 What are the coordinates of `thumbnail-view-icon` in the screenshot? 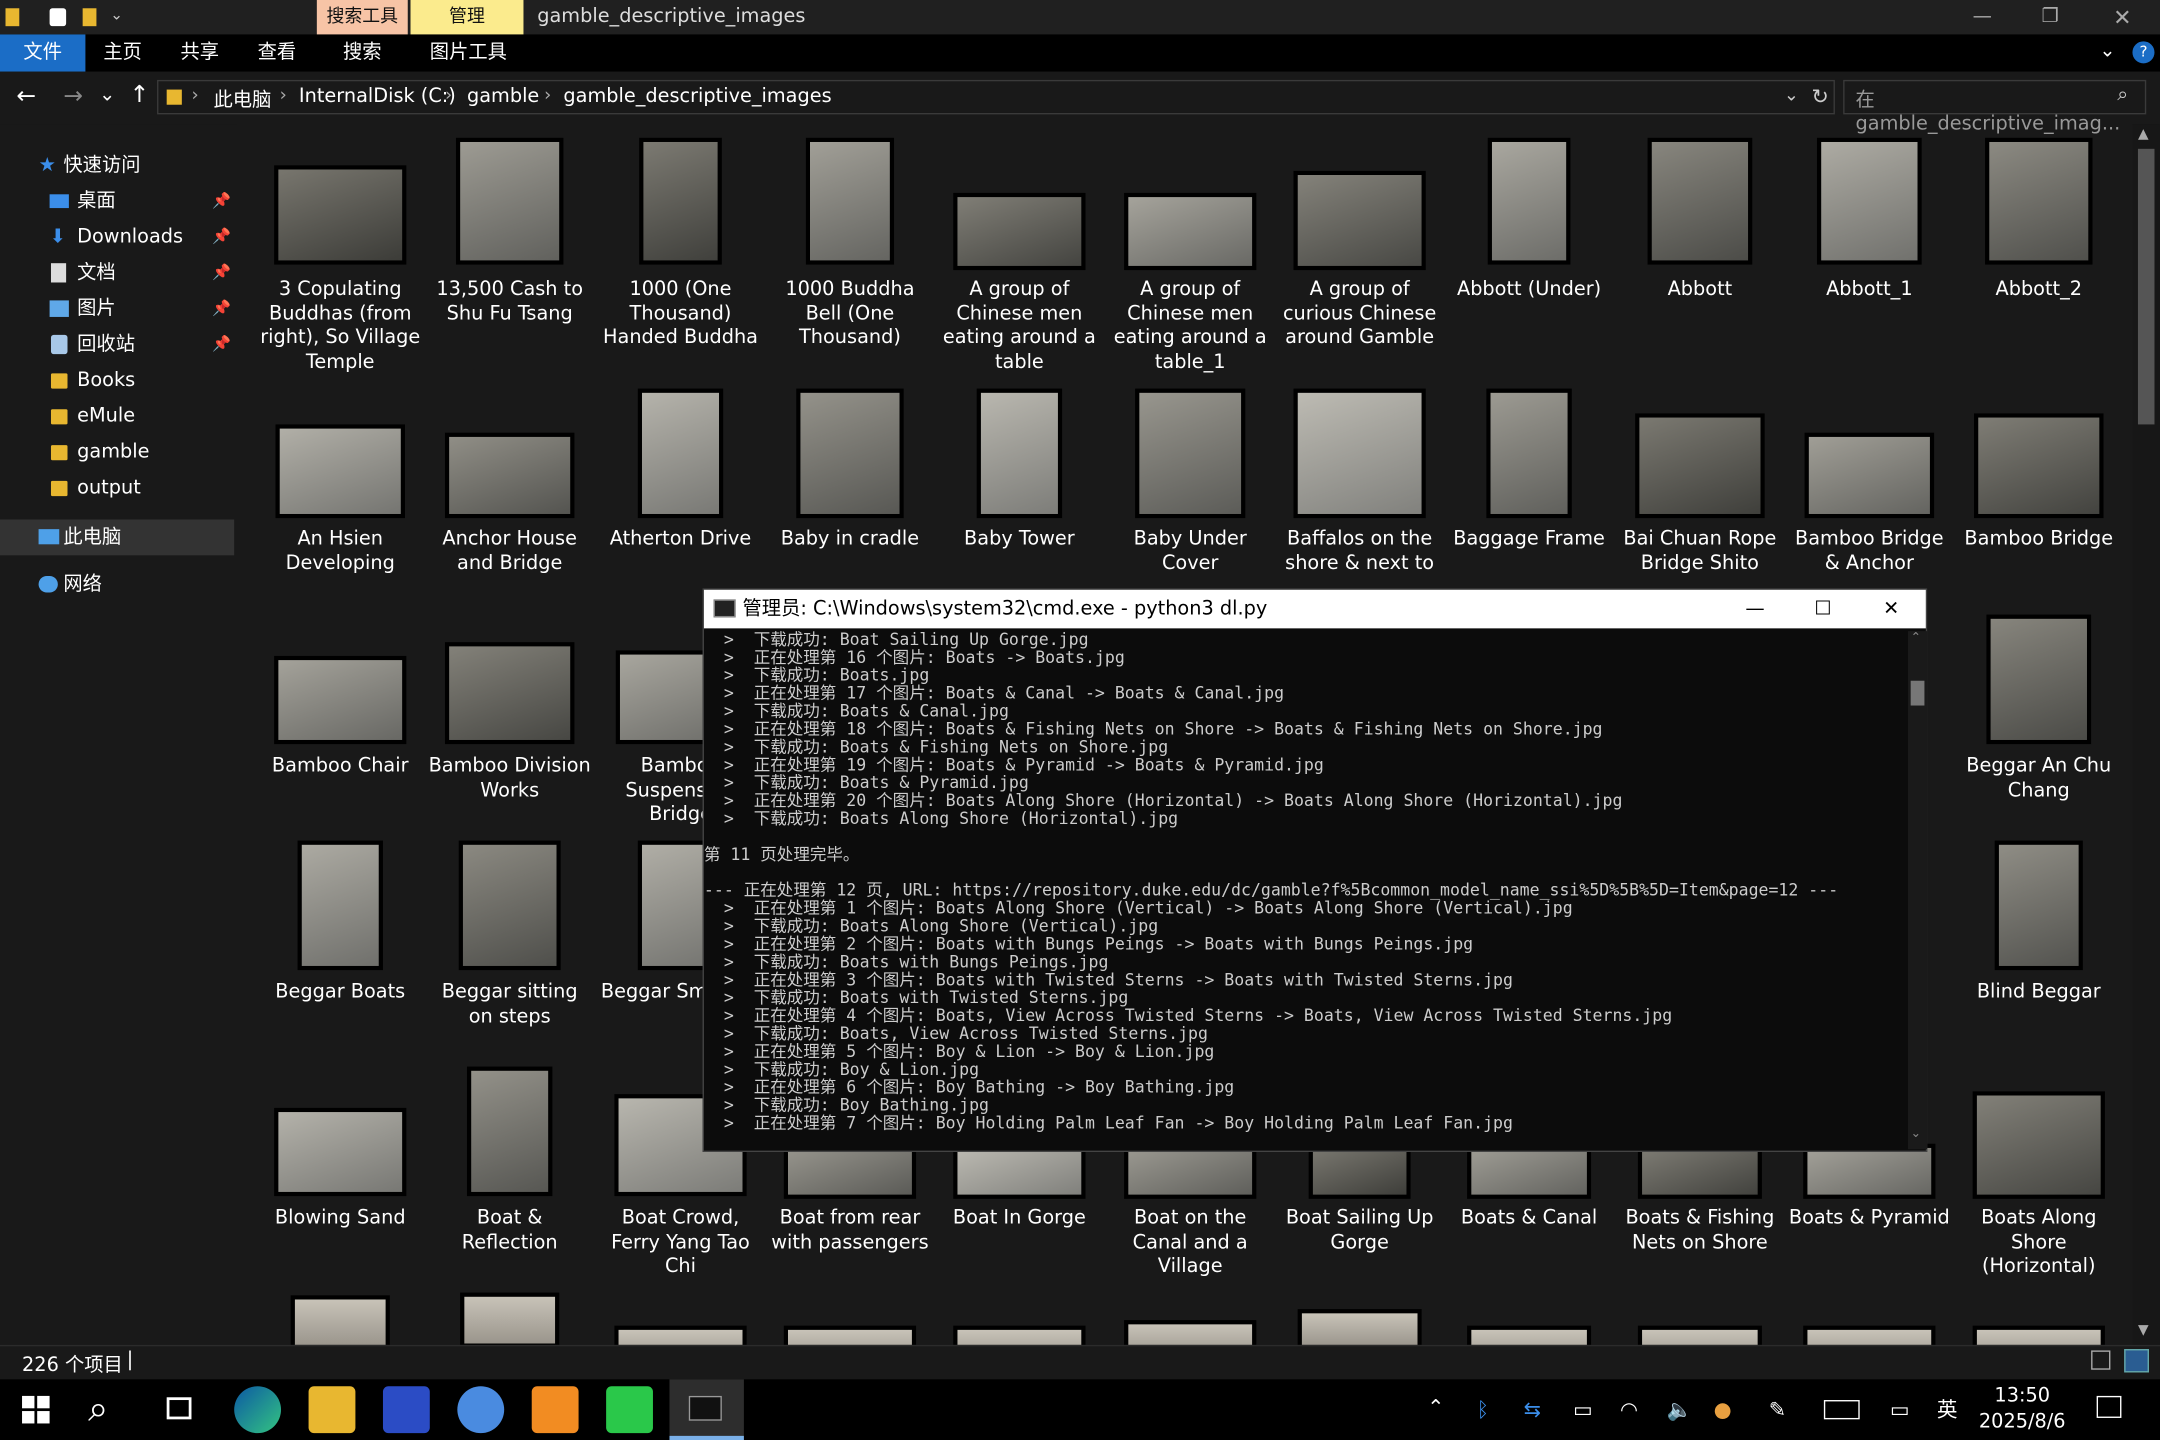 It's located at (2136, 1361).